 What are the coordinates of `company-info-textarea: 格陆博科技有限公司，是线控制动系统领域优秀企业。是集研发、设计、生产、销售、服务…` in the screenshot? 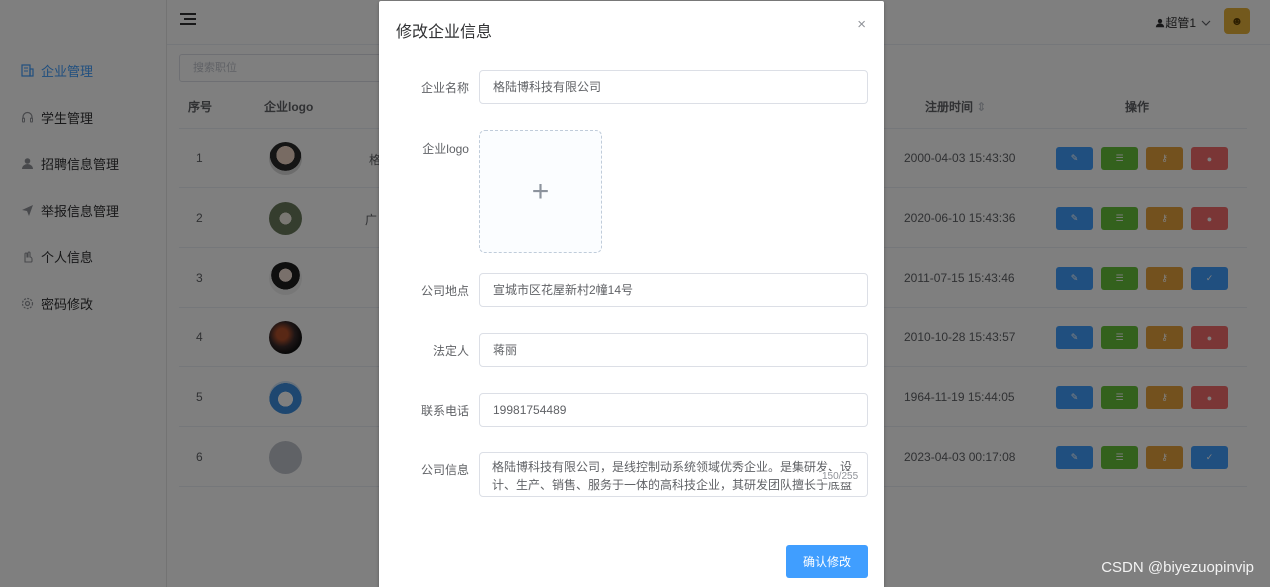 It's located at (673, 474).